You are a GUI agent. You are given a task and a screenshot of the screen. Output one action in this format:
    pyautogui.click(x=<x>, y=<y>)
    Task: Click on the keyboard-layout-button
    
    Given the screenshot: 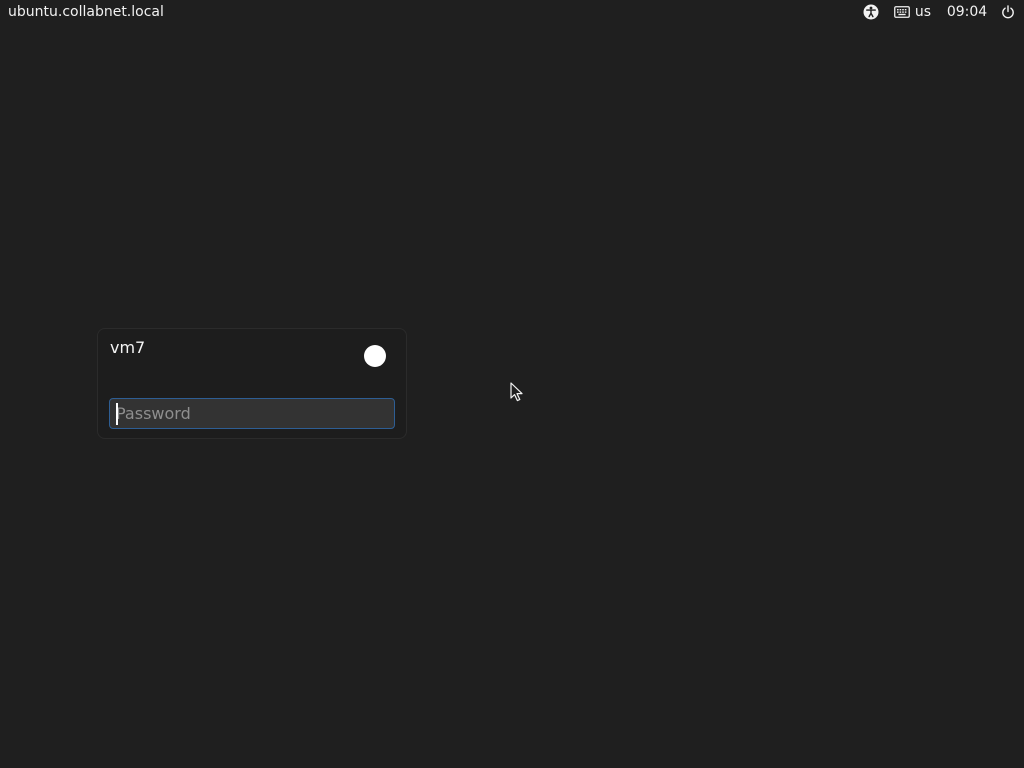 What is the action you would take?
    pyautogui.click(x=902, y=12)
    